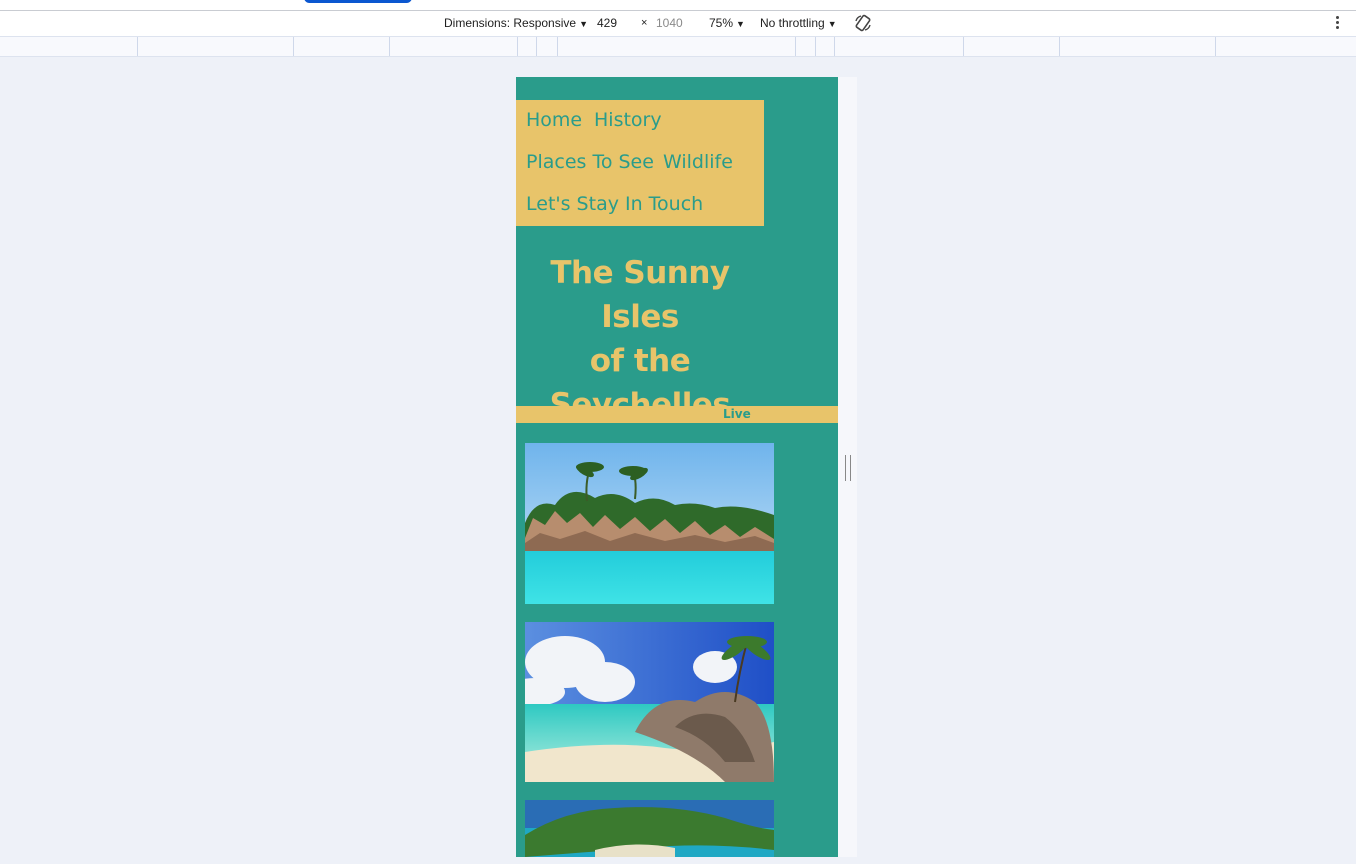 The height and width of the screenshot is (864, 1356). I want to click on title-line: of the, so click(640, 361).